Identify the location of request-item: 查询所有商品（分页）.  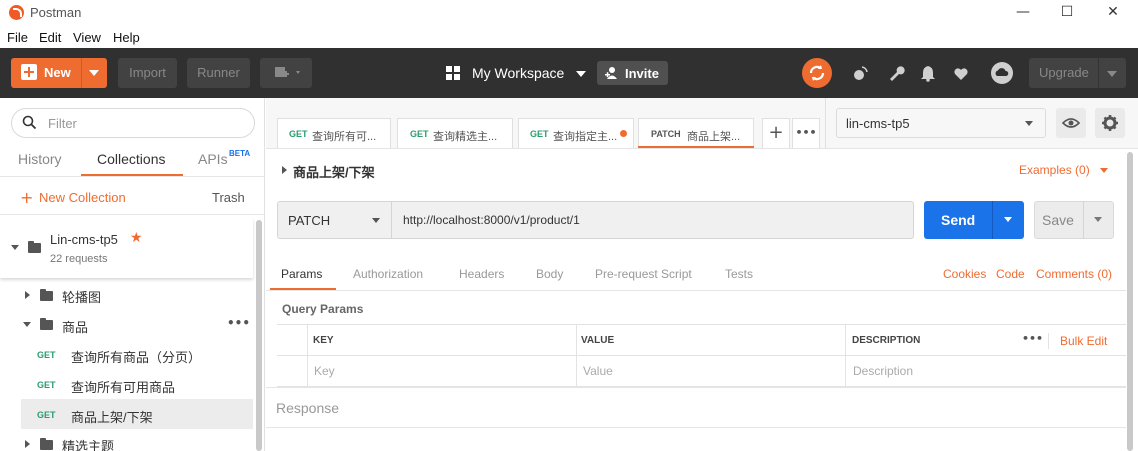
(136, 356).